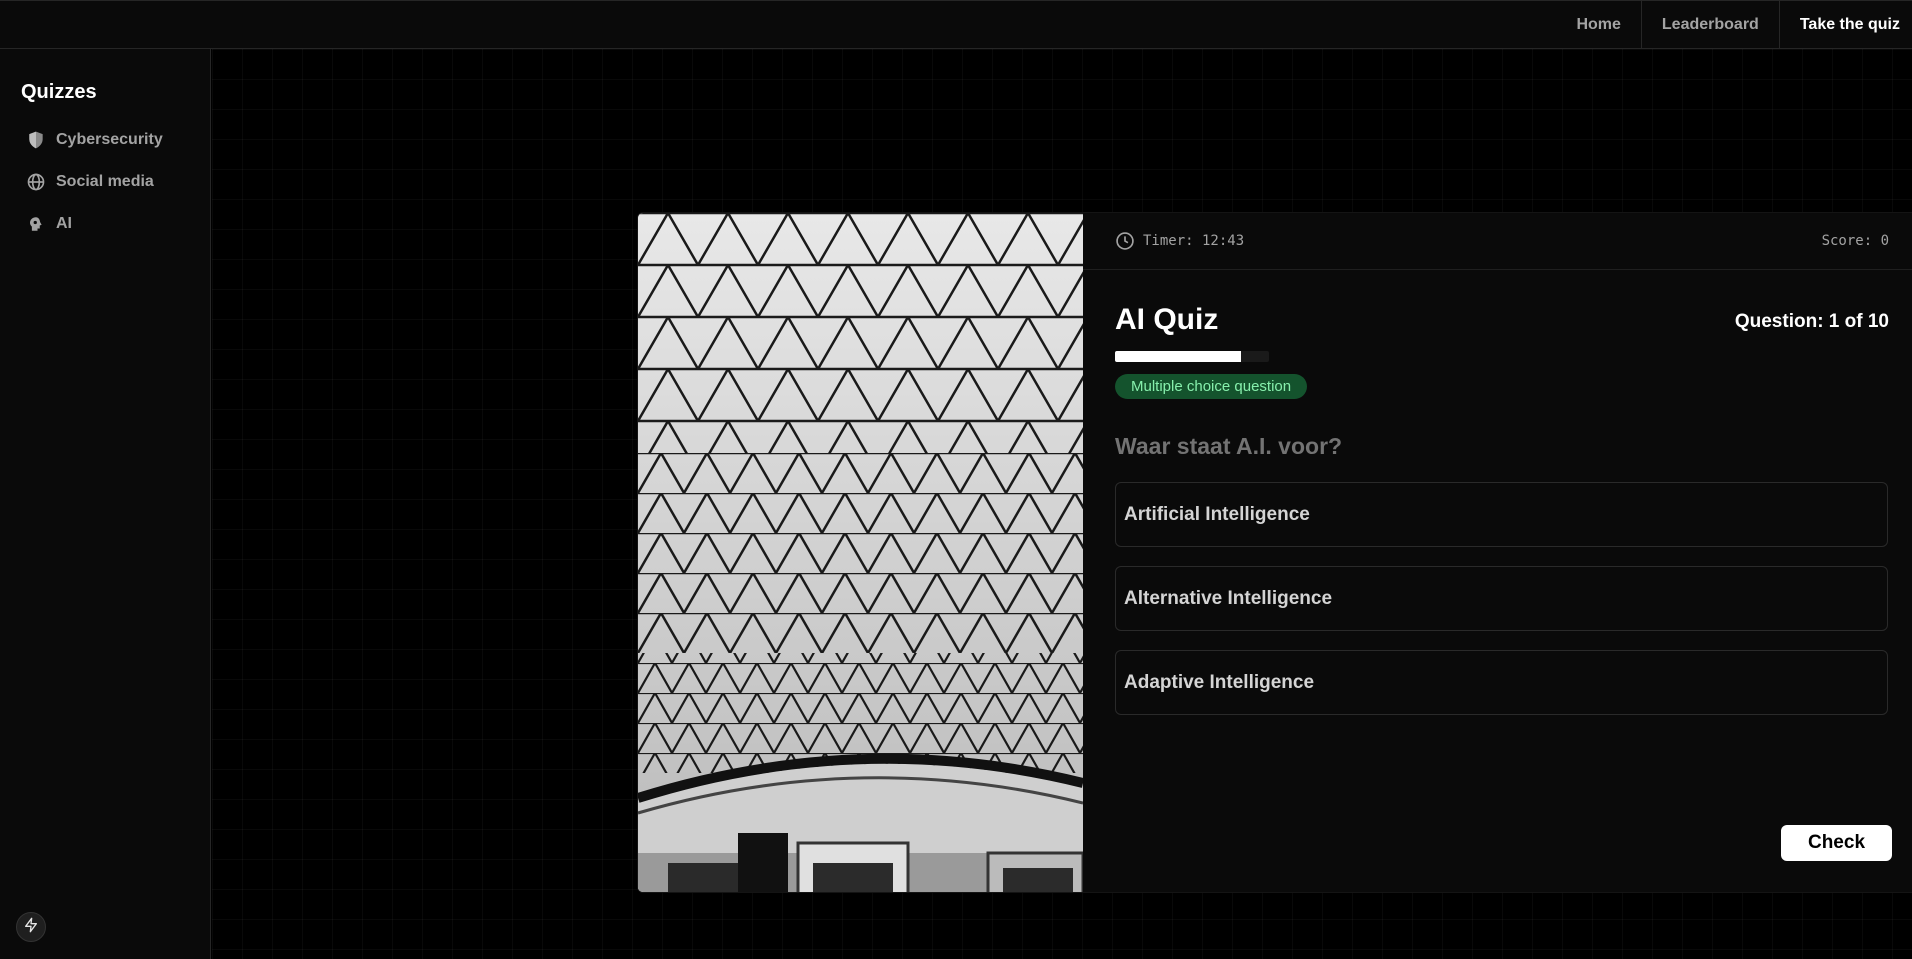 The image size is (1912, 959). I want to click on sidebar-item-ai: AI, so click(94, 224).